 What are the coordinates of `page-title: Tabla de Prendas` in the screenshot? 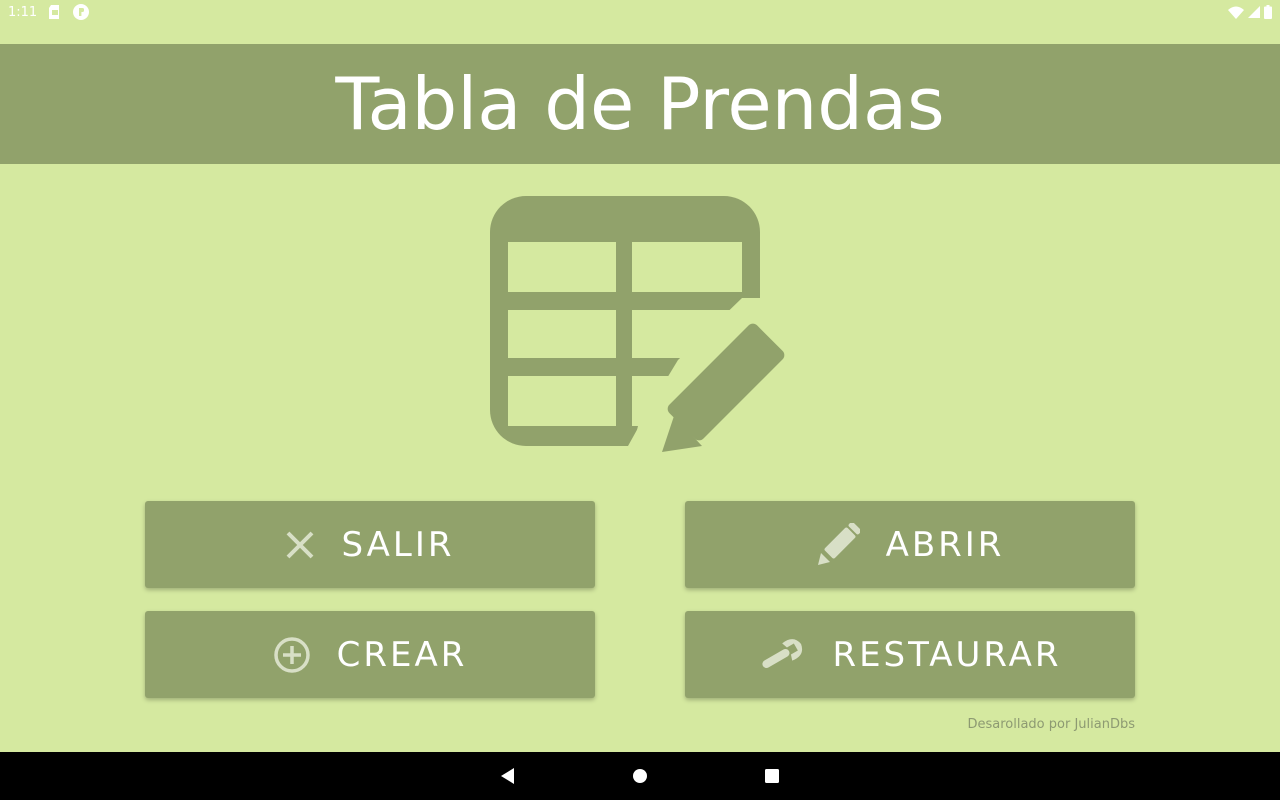 It's located at (640, 104).